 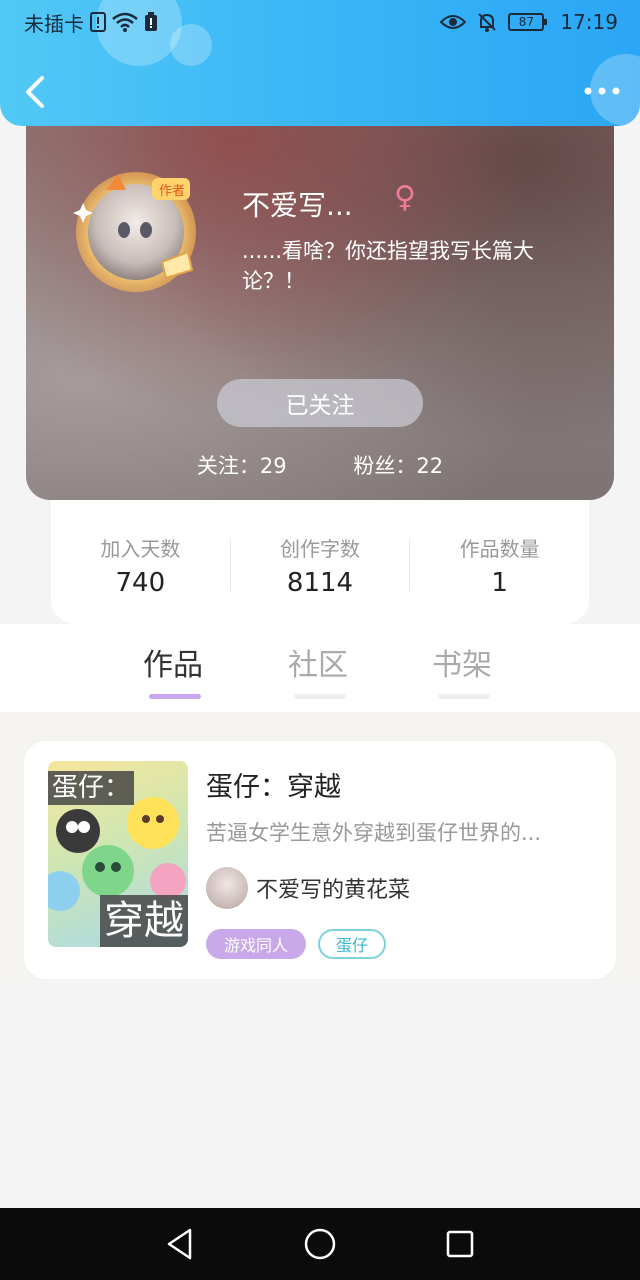 What do you see at coordinates (320, 22) in the screenshot?
I see `status-bar: 未插卡 87 17:19` at bounding box center [320, 22].